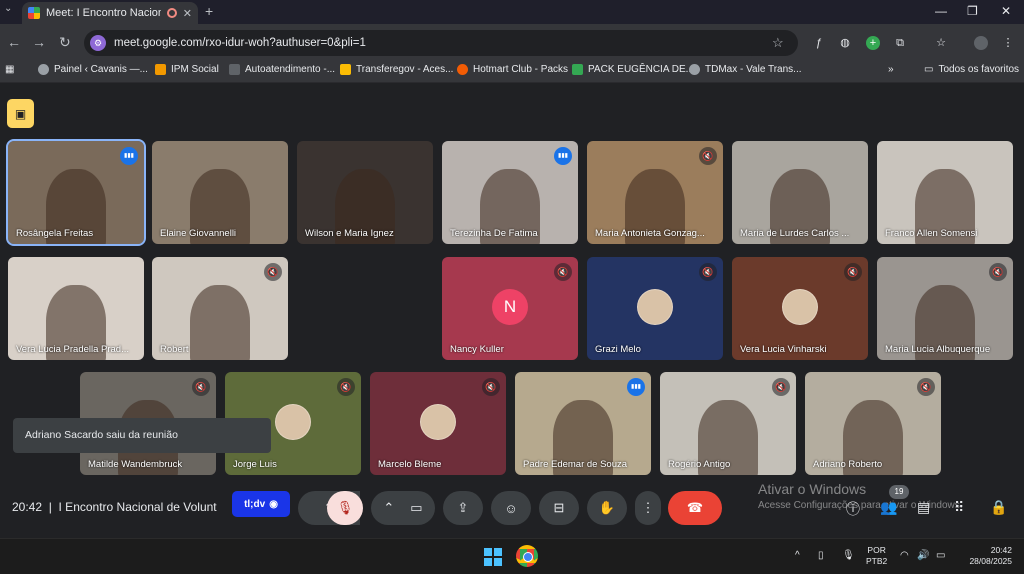 The width and height of the screenshot is (1024, 574). I want to click on all-bookmarks-folder: ▭ Todos os favoritos, so click(971, 69).